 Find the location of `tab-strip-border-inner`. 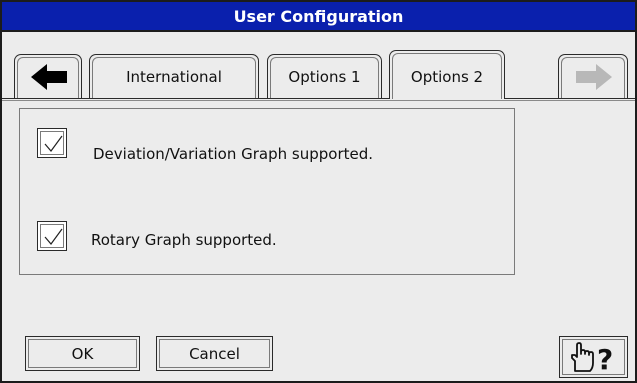

tab-strip-border-inner is located at coordinates (318, 100).